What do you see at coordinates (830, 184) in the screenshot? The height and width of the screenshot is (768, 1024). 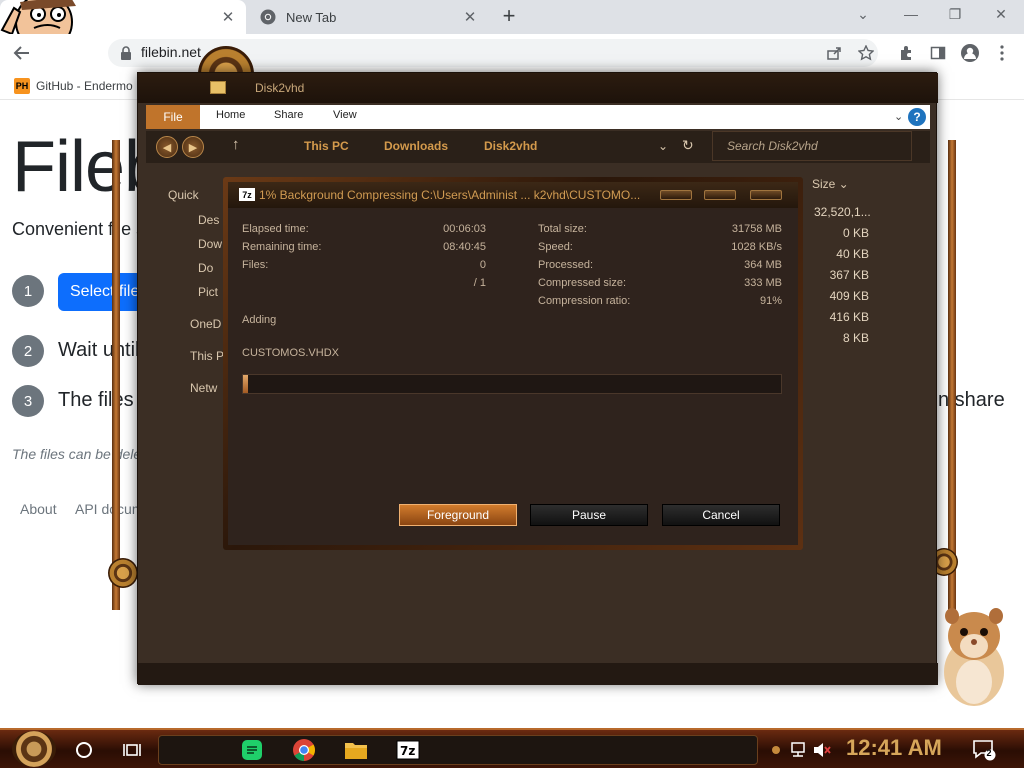 I see `column-header-size: Size ⌄` at bounding box center [830, 184].